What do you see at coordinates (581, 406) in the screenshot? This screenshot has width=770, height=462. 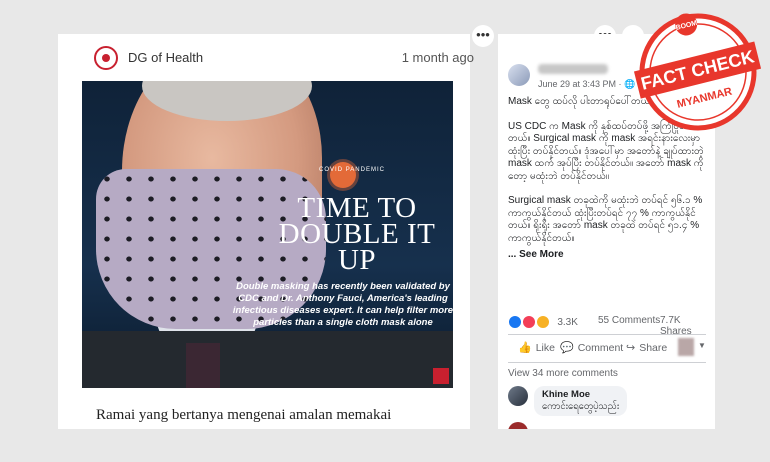 I see `comment-text: ကောင်းရေတွေပဲ့သည်း` at bounding box center [581, 406].